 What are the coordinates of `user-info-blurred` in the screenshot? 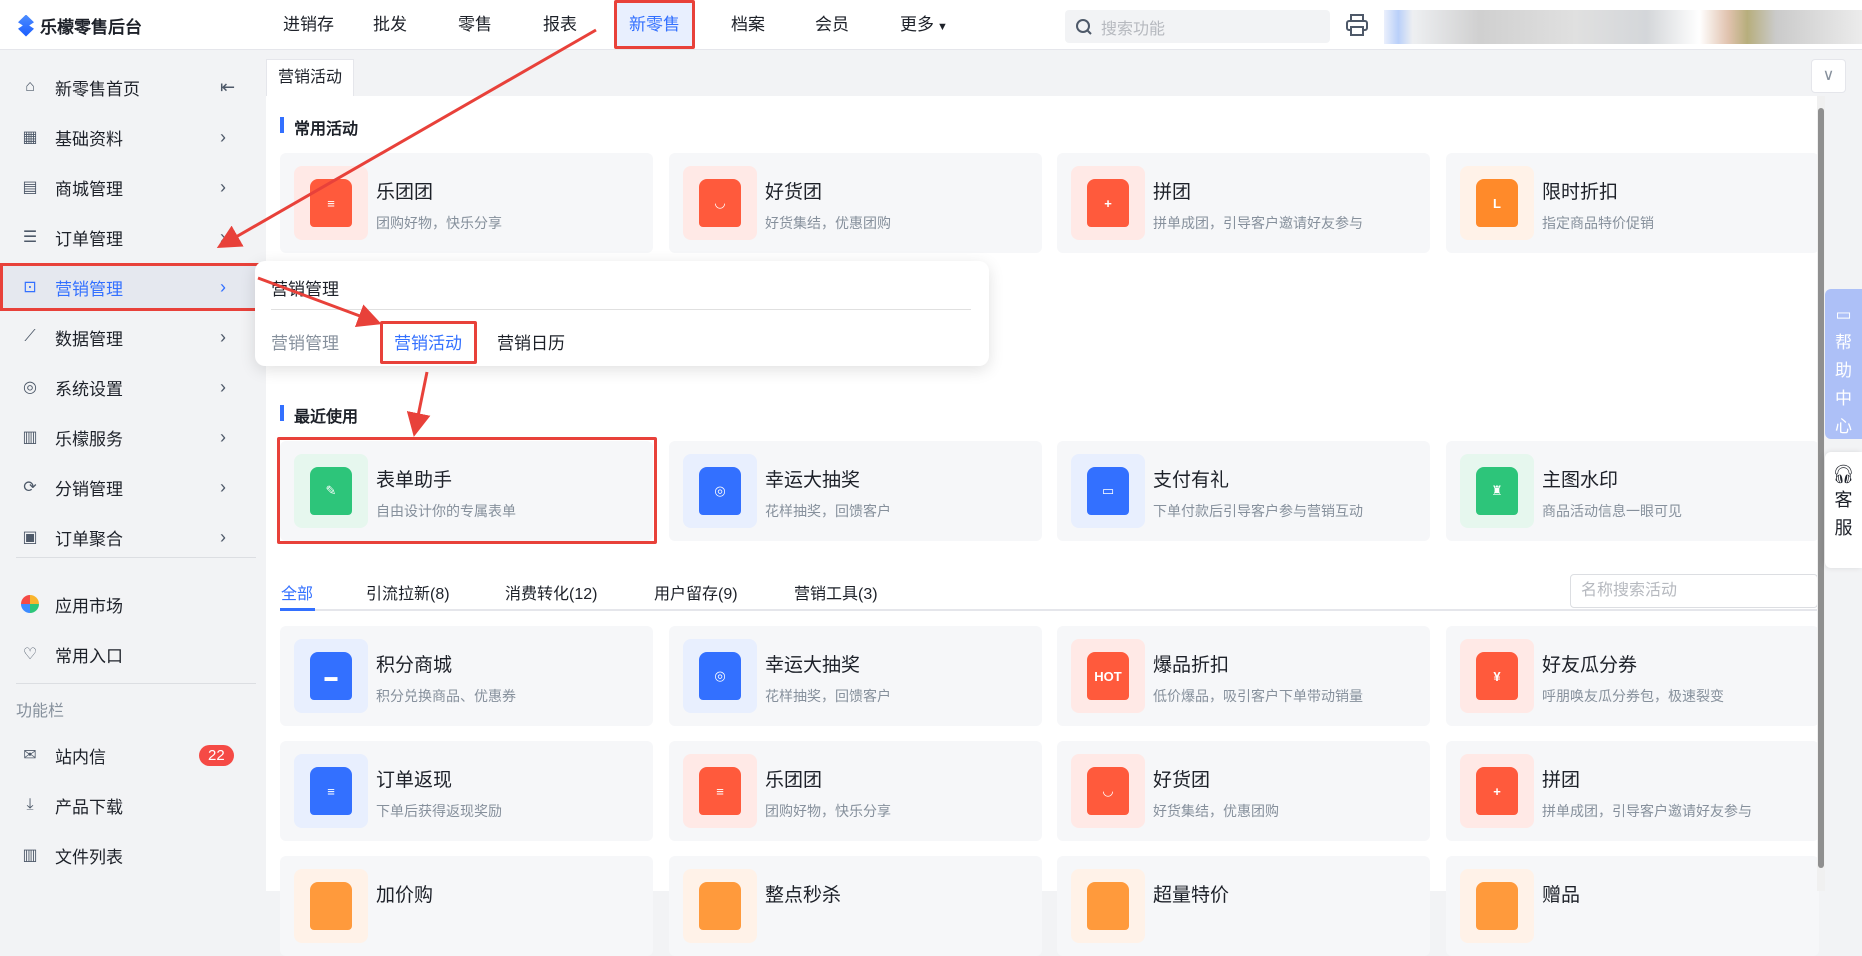 It's located at (1623, 27).